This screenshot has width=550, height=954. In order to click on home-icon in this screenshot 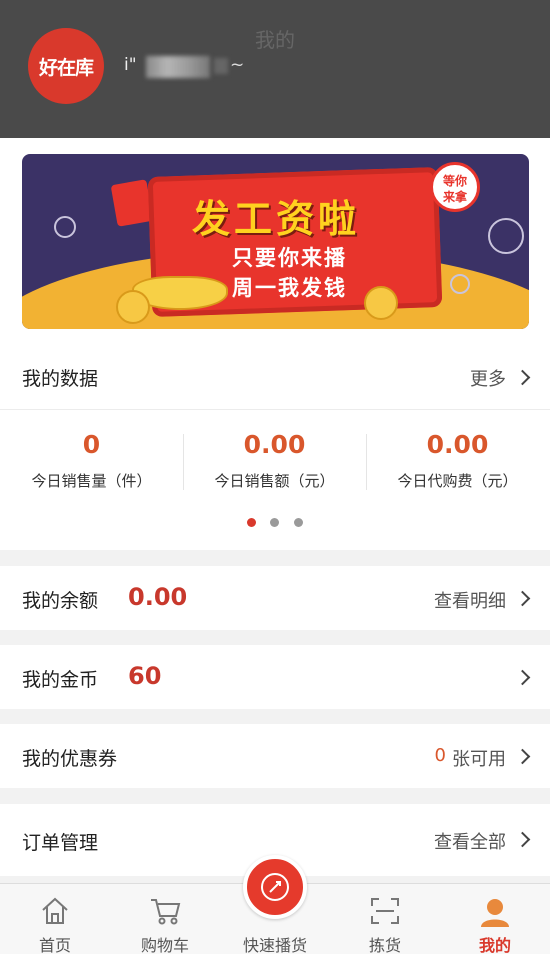, I will do `click(55, 910)`.